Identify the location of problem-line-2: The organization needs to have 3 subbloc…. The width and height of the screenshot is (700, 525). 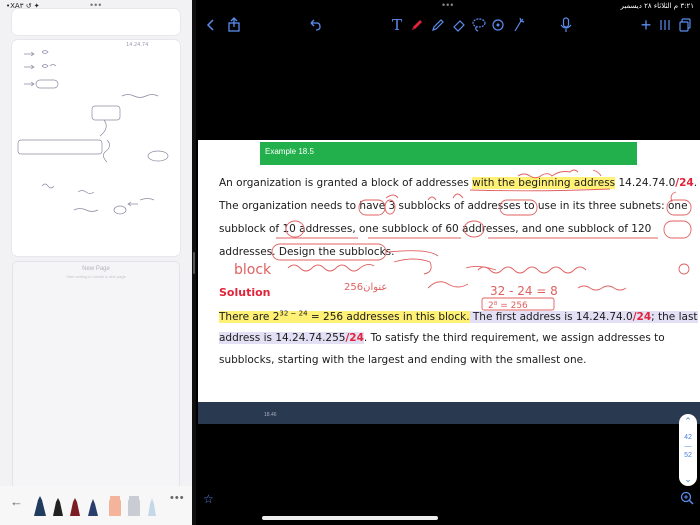
(453, 206).